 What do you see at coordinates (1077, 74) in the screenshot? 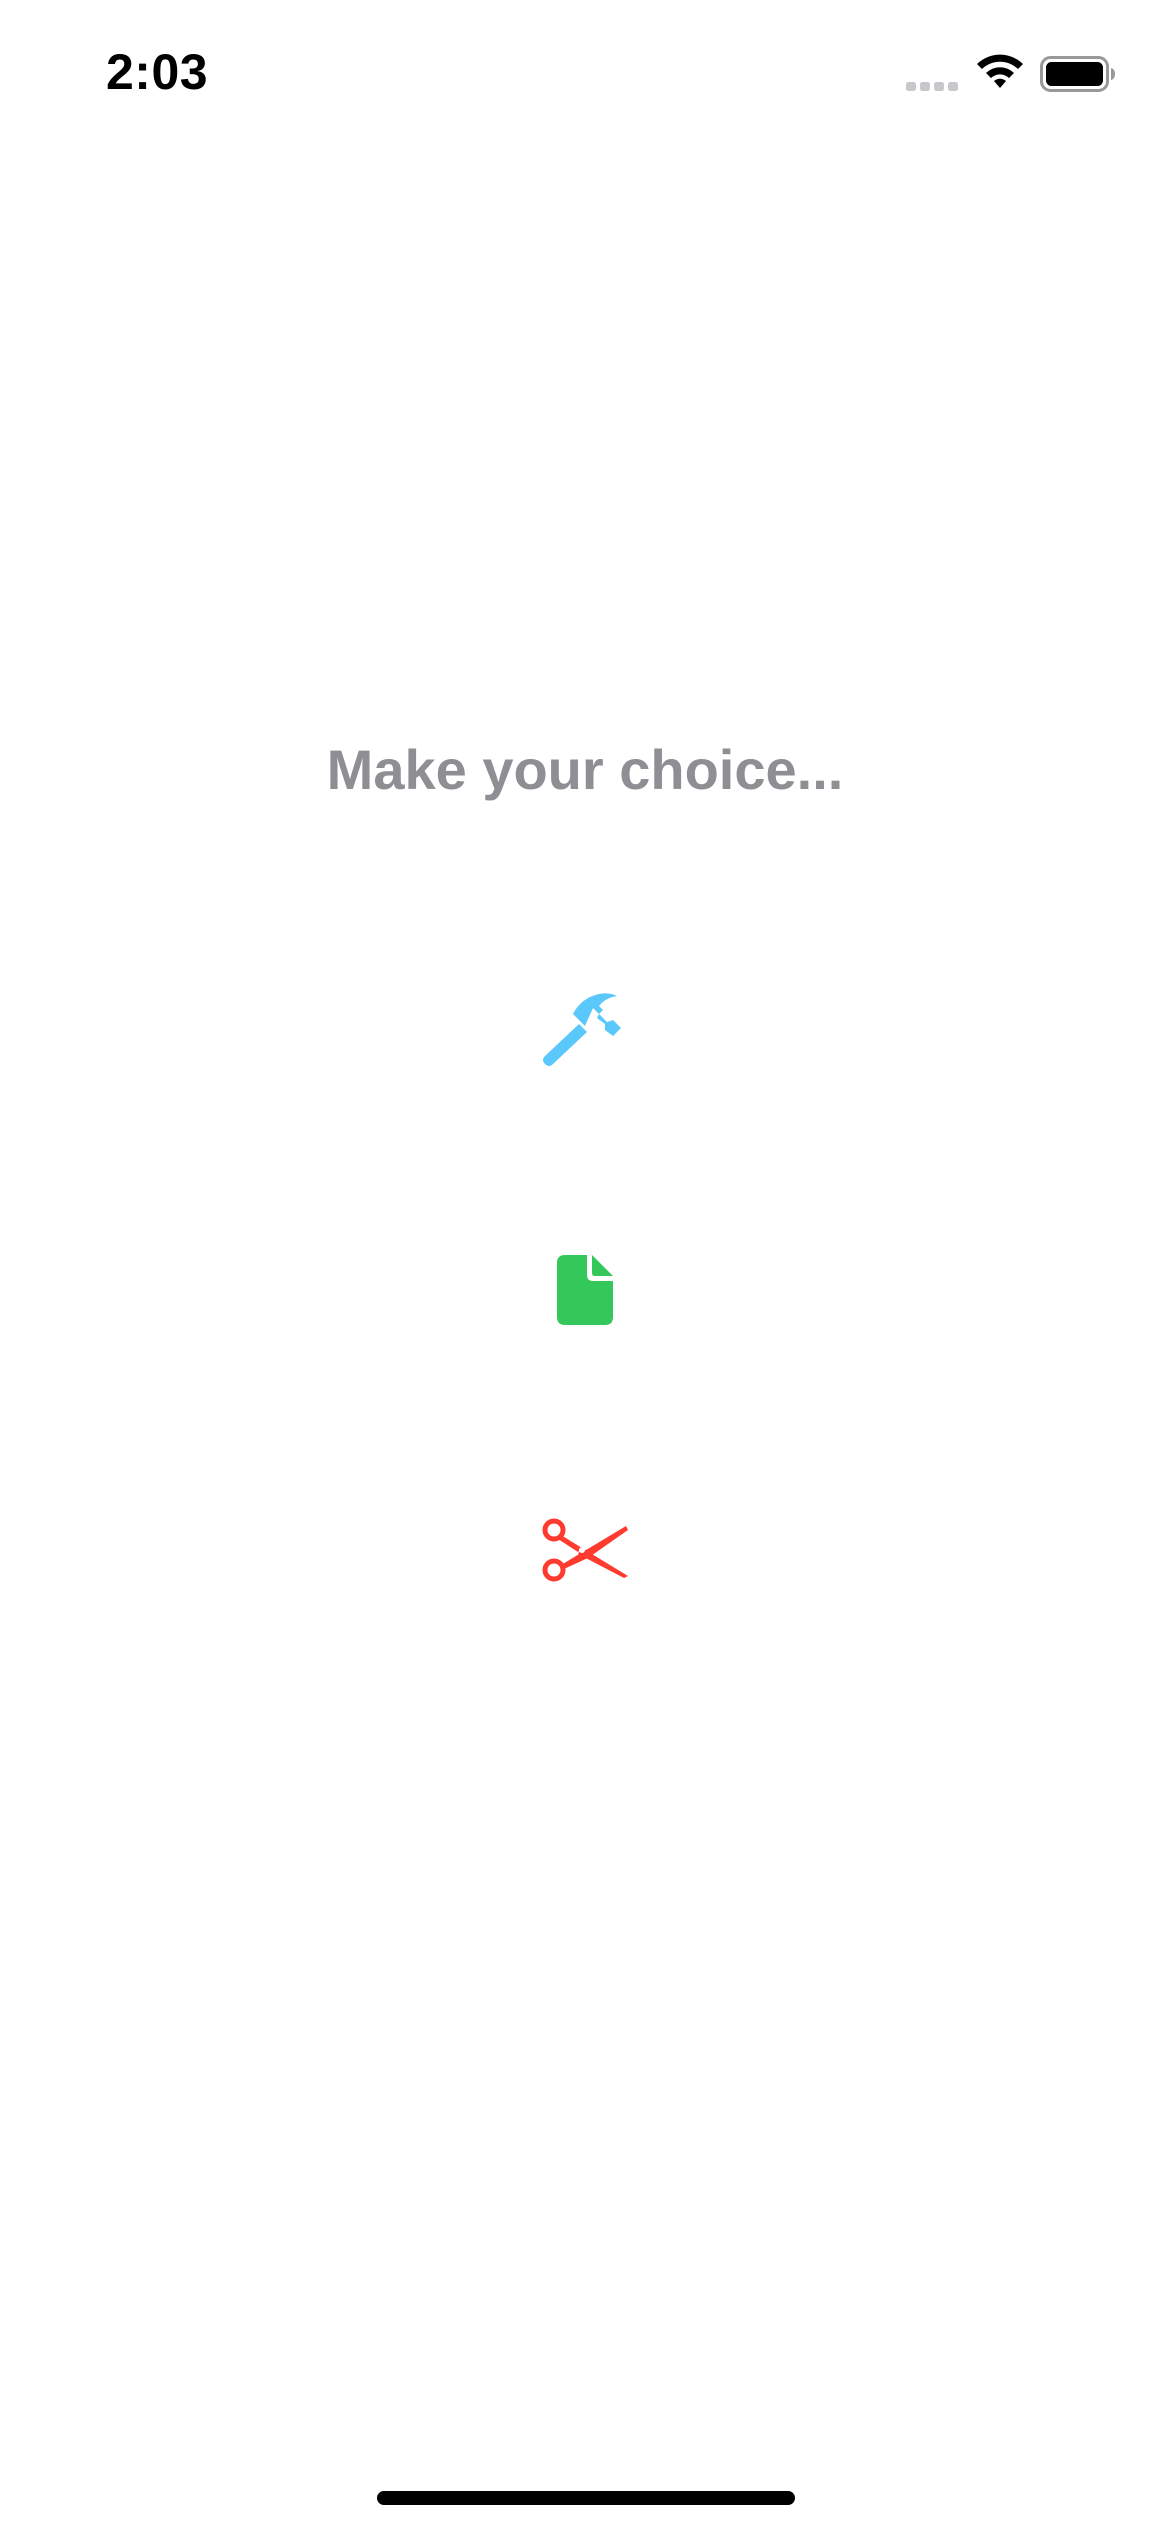
I see `battery-icon` at bounding box center [1077, 74].